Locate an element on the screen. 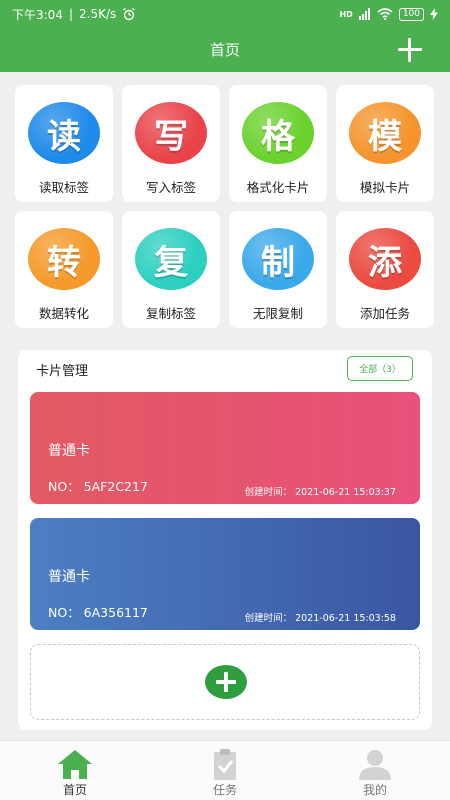 This screenshot has width=450, height=800. nav-profile-label: 我的 is located at coordinates (374, 790).